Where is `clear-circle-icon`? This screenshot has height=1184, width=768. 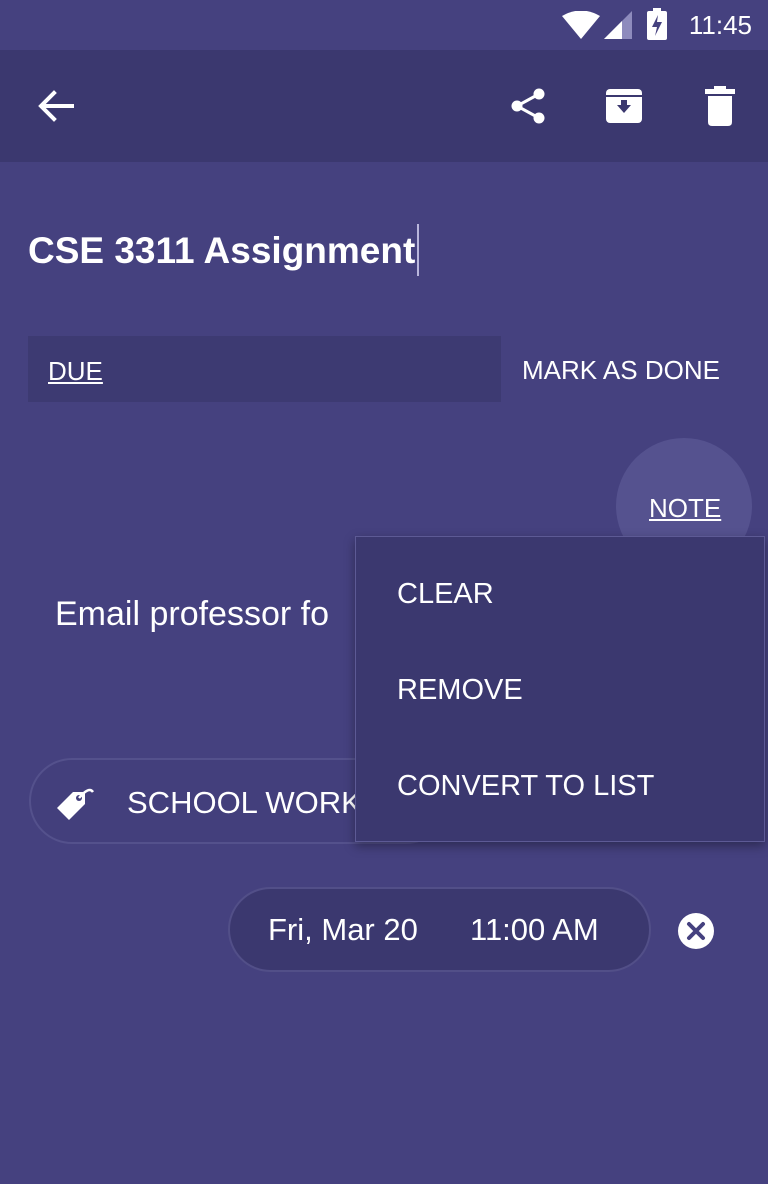
clear-circle-icon is located at coordinates (696, 931).